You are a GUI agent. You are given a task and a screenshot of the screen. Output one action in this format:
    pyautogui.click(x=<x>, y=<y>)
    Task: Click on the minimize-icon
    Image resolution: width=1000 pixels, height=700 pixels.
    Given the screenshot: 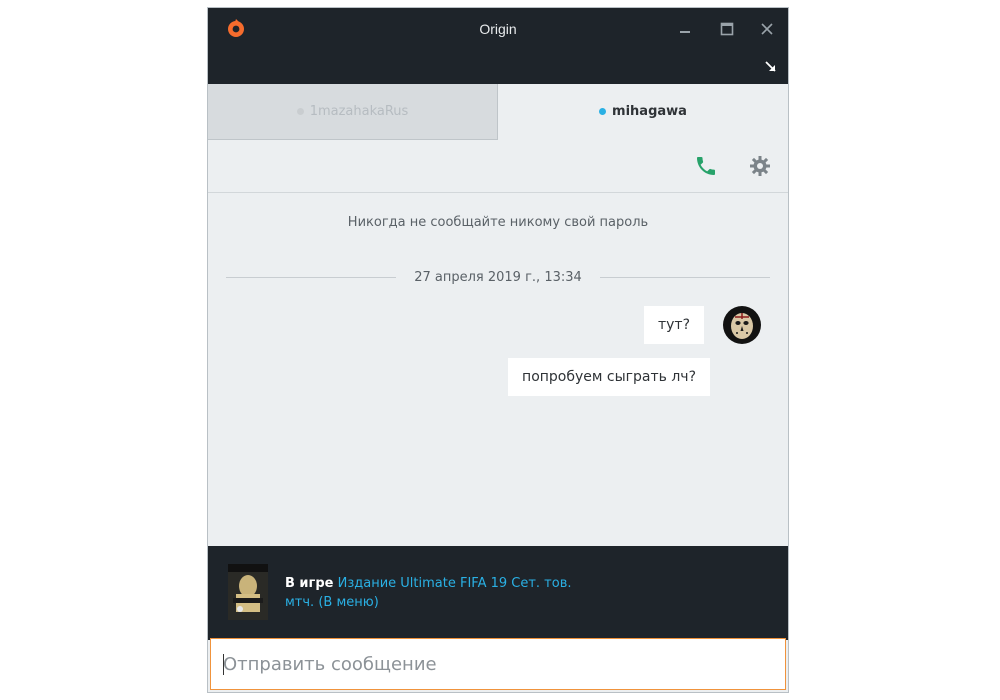 What is the action you would take?
    pyautogui.click(x=686, y=29)
    